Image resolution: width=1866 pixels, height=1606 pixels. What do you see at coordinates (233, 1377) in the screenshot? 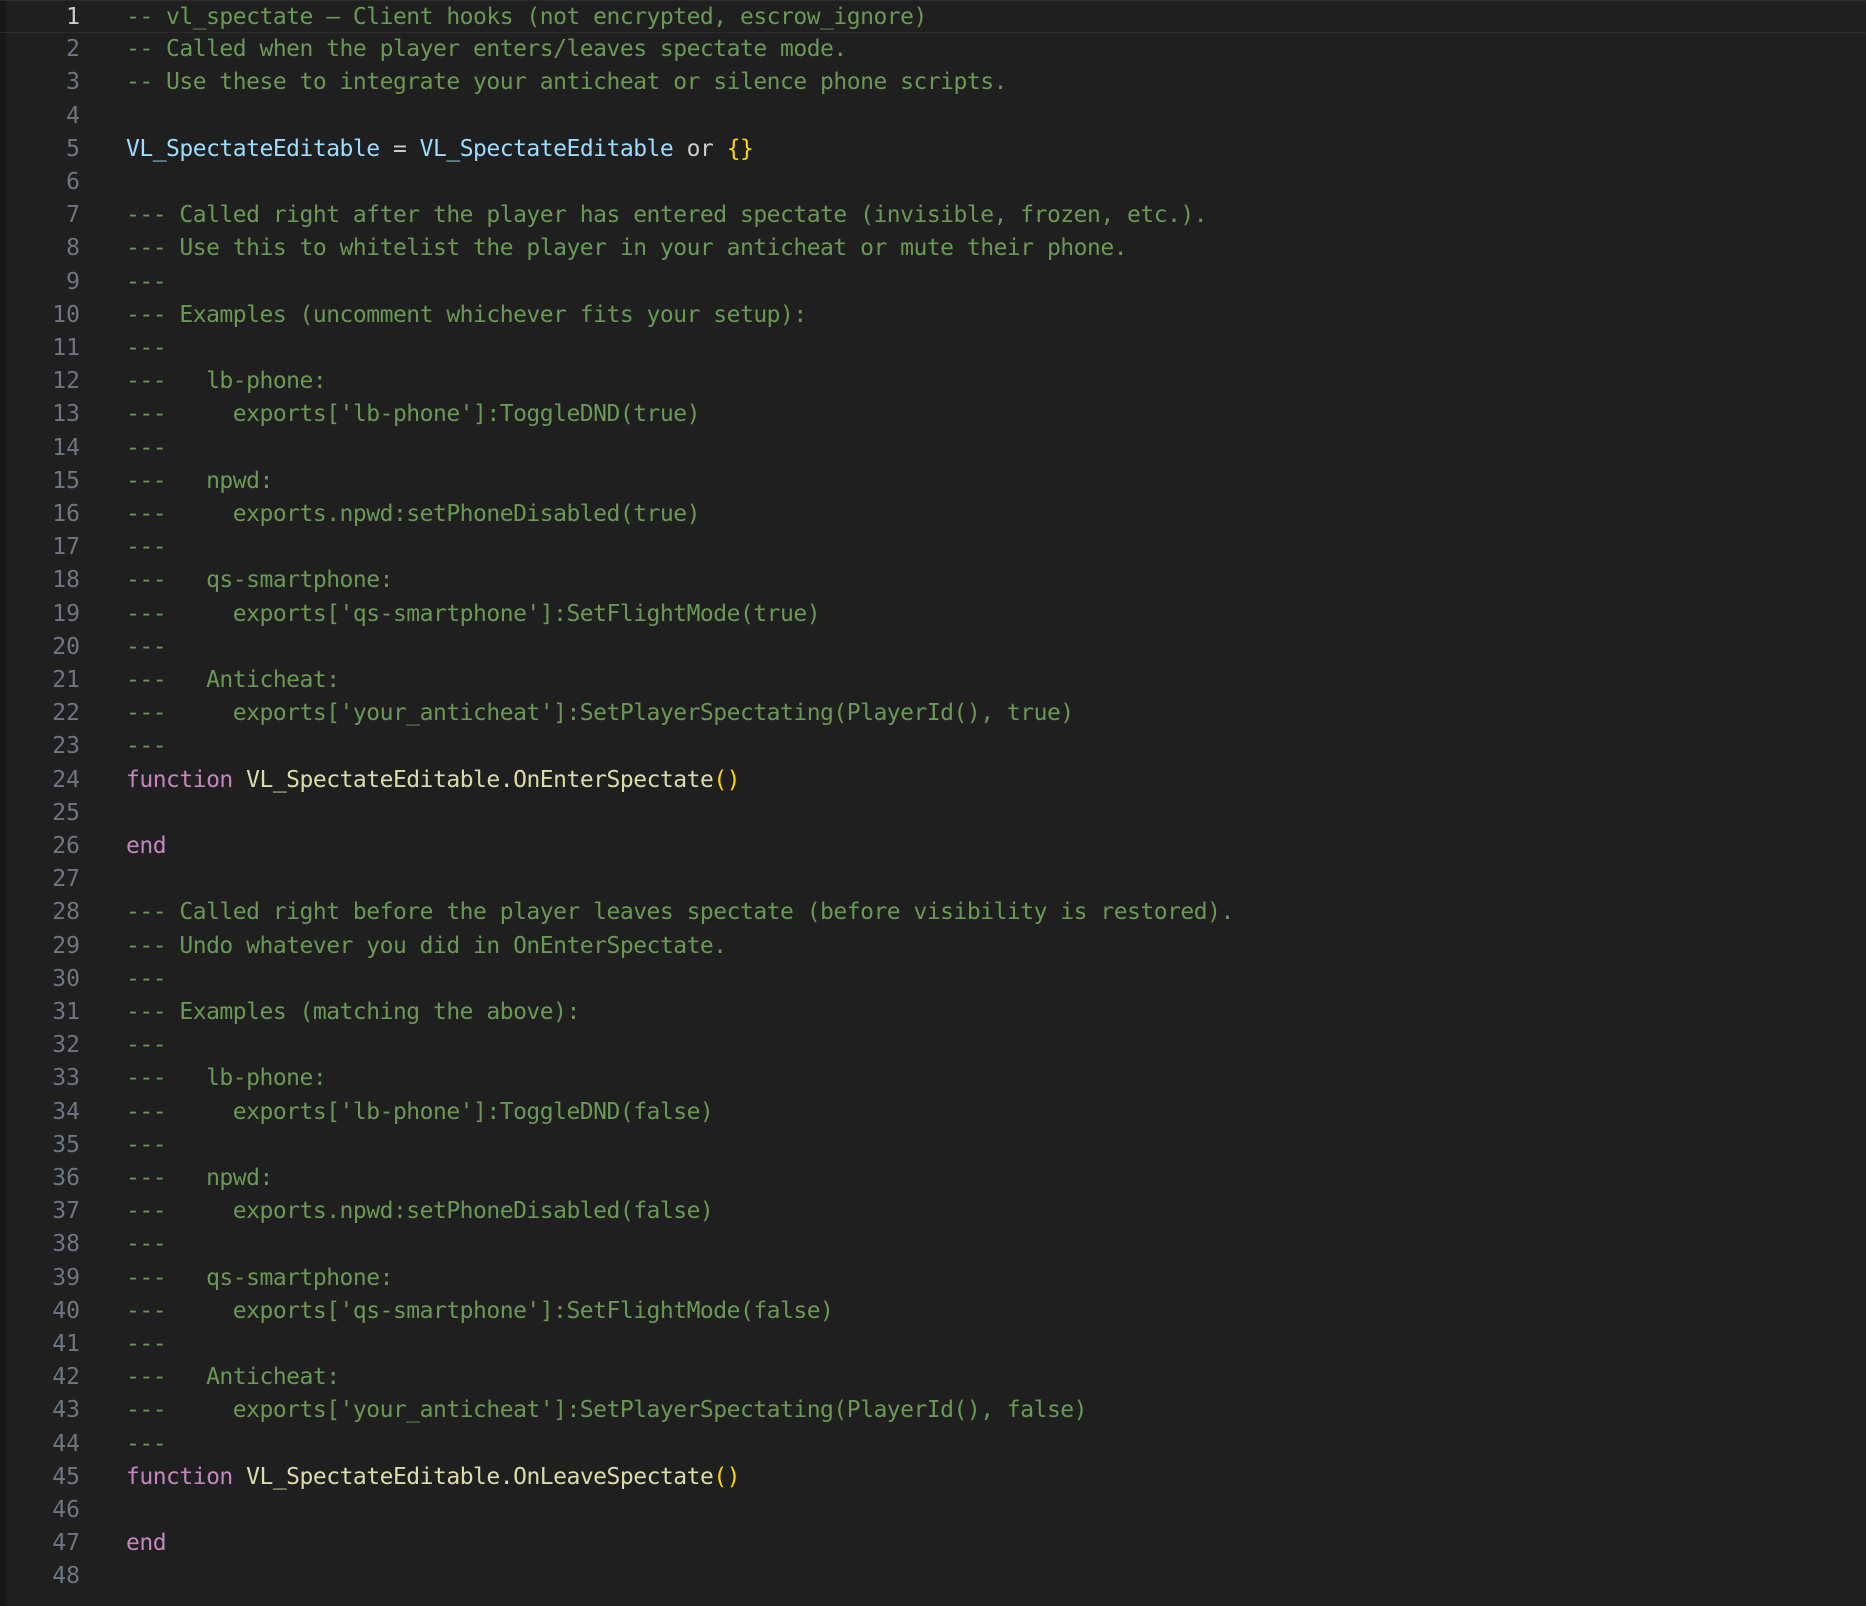
I see `code-token: --- Anticheat:` at bounding box center [233, 1377].